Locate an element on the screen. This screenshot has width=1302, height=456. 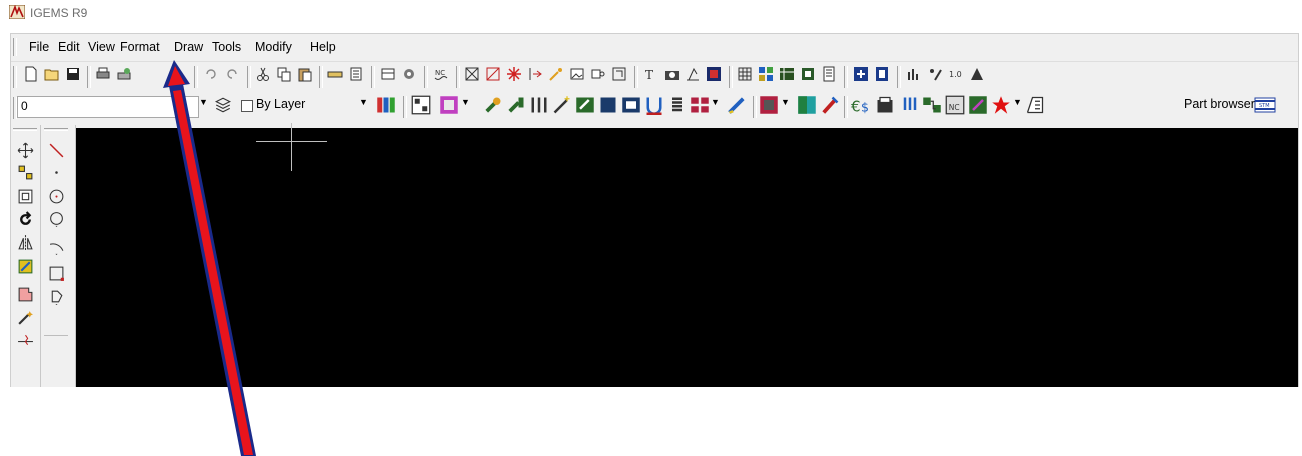
array-dropdown-icon: ▼ is located at coordinates (715, 102).